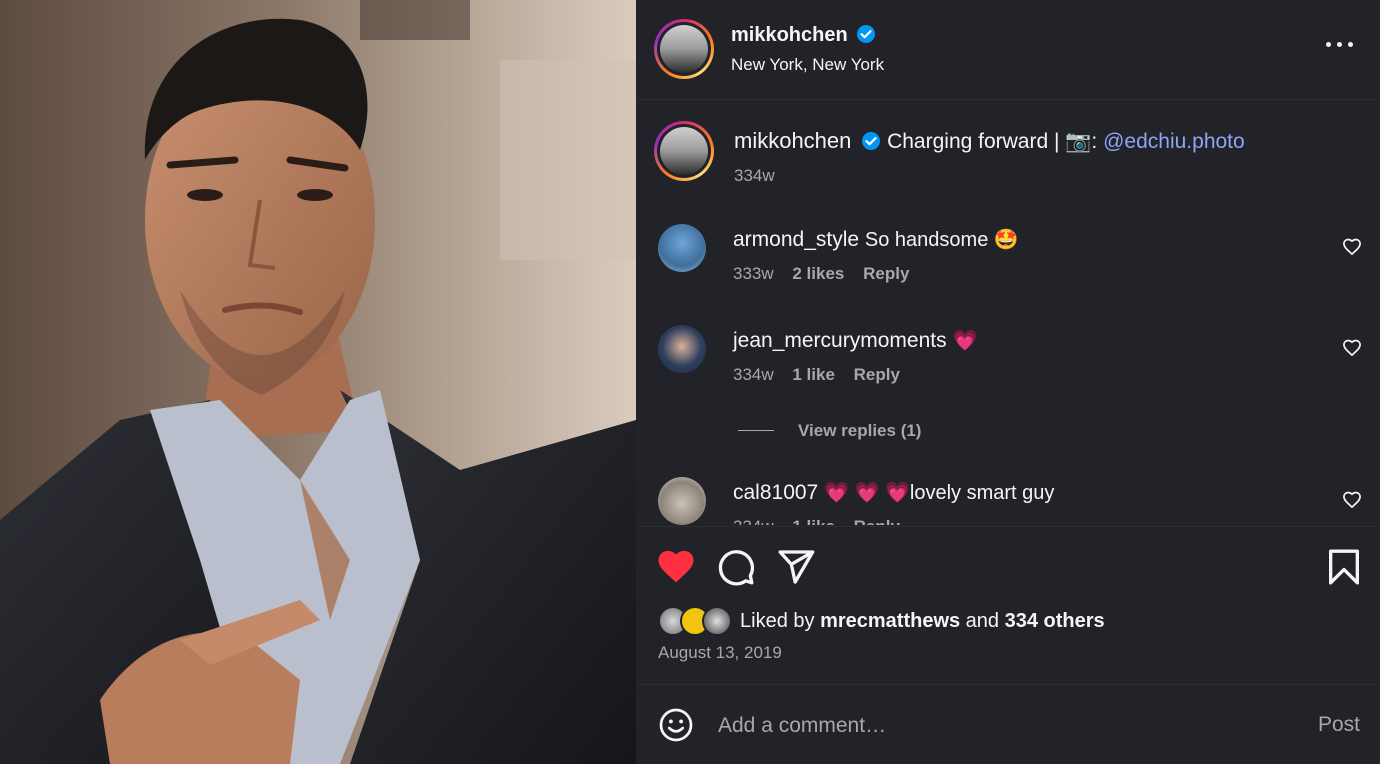 This screenshot has width=1380, height=764. What do you see at coordinates (756, 430) in the screenshot?
I see `replies-divider` at bounding box center [756, 430].